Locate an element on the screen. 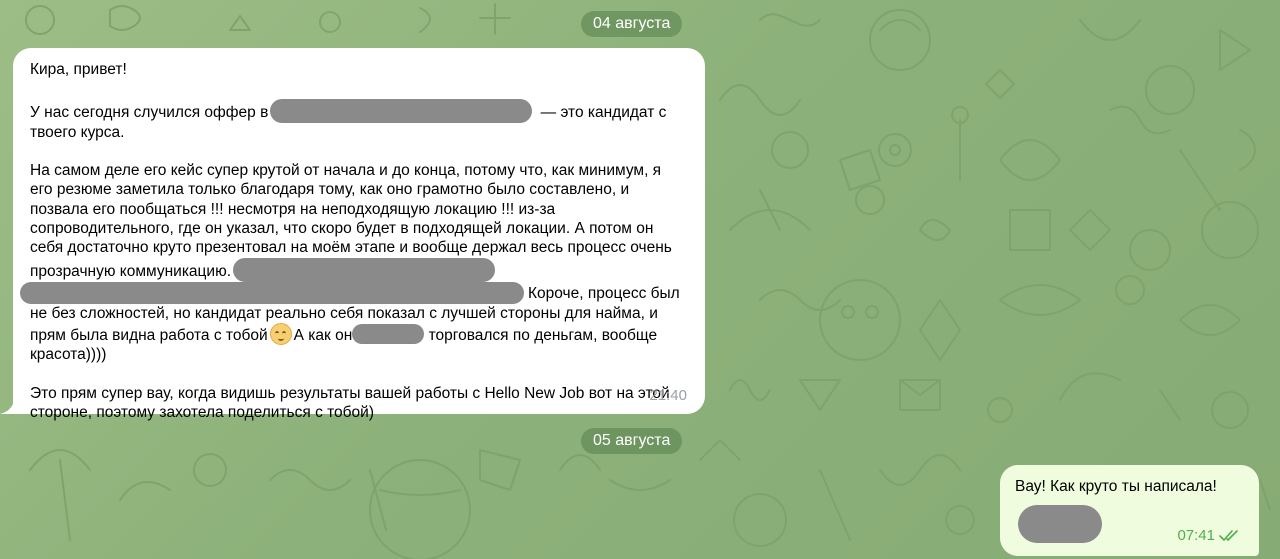 The image size is (1280, 559). bubble-tail is located at coordinates (10, 406).